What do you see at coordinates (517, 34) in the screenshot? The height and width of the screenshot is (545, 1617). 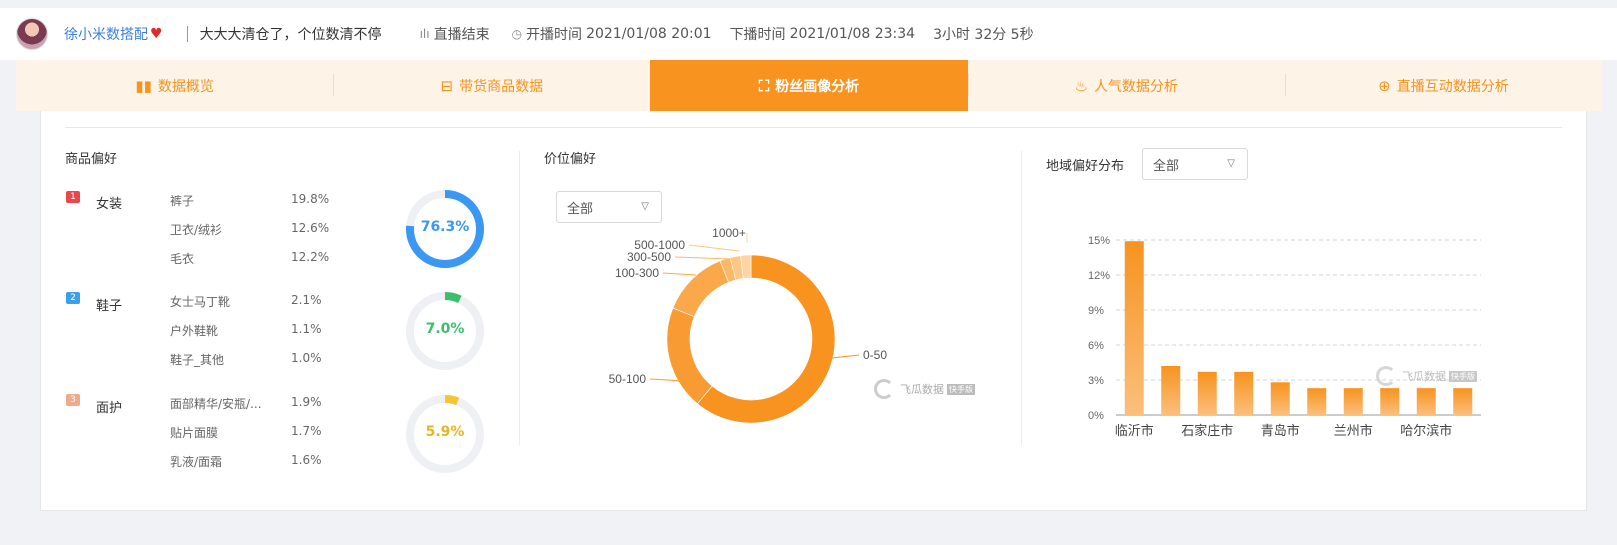 I see `clock-icon: ◷` at bounding box center [517, 34].